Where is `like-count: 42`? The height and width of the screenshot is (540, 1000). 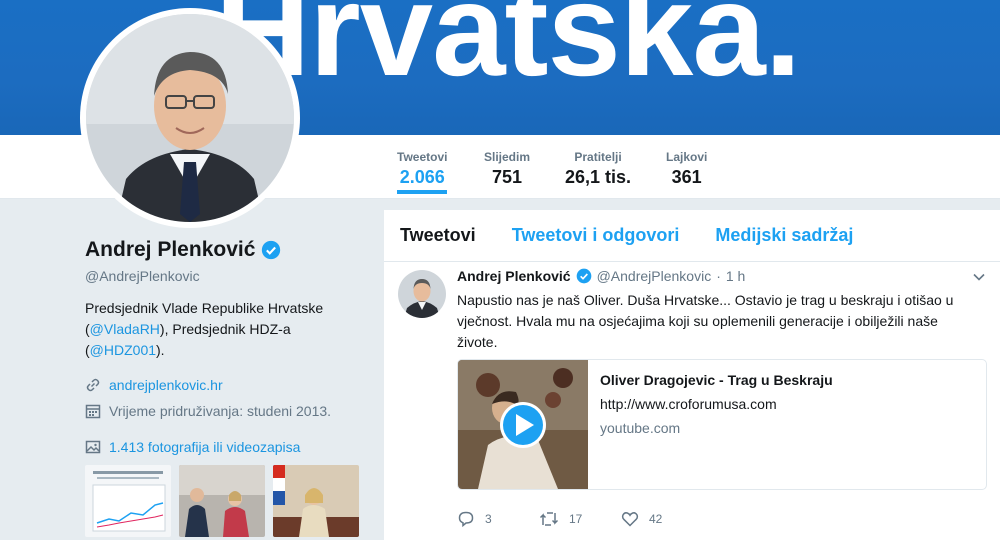
like-count: 42 is located at coordinates (656, 519).